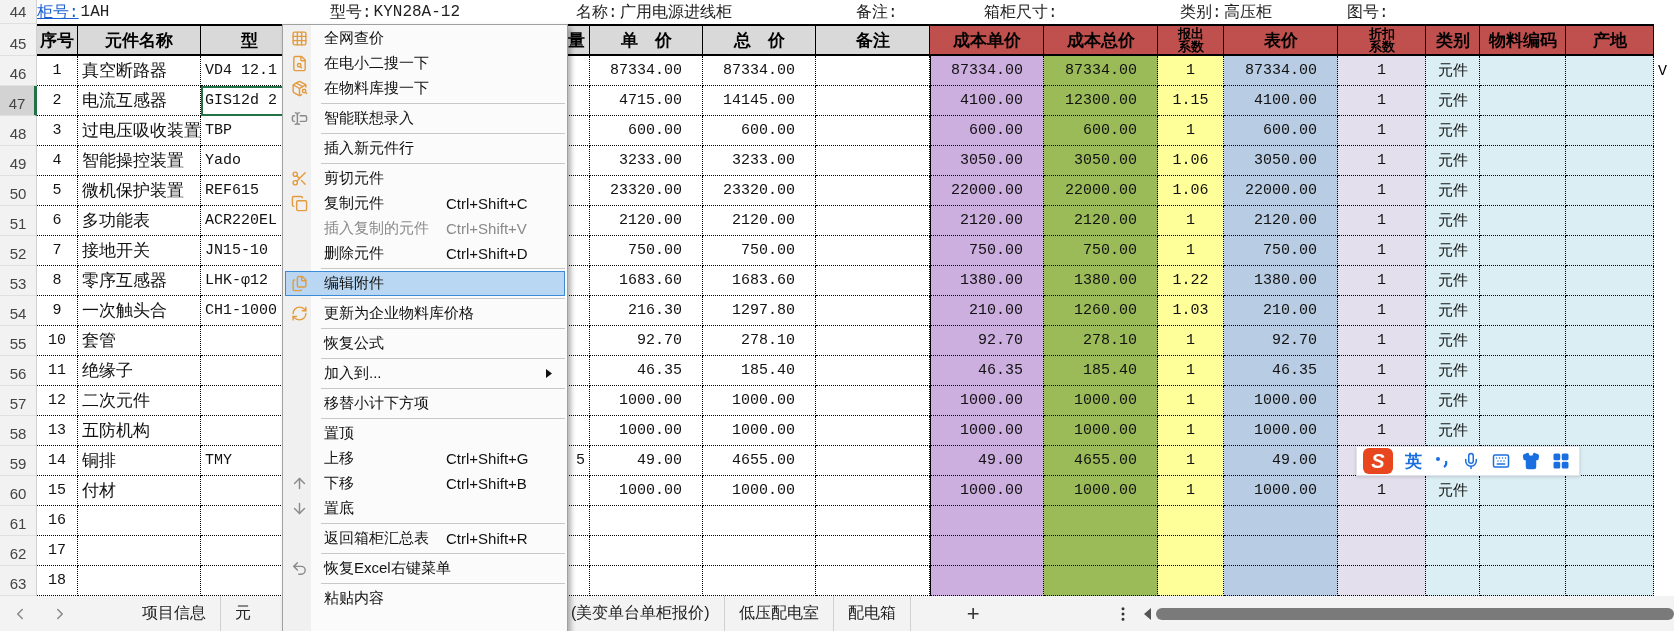  What do you see at coordinates (57, 581) in the screenshot?
I see `table-cell: 18` at bounding box center [57, 581].